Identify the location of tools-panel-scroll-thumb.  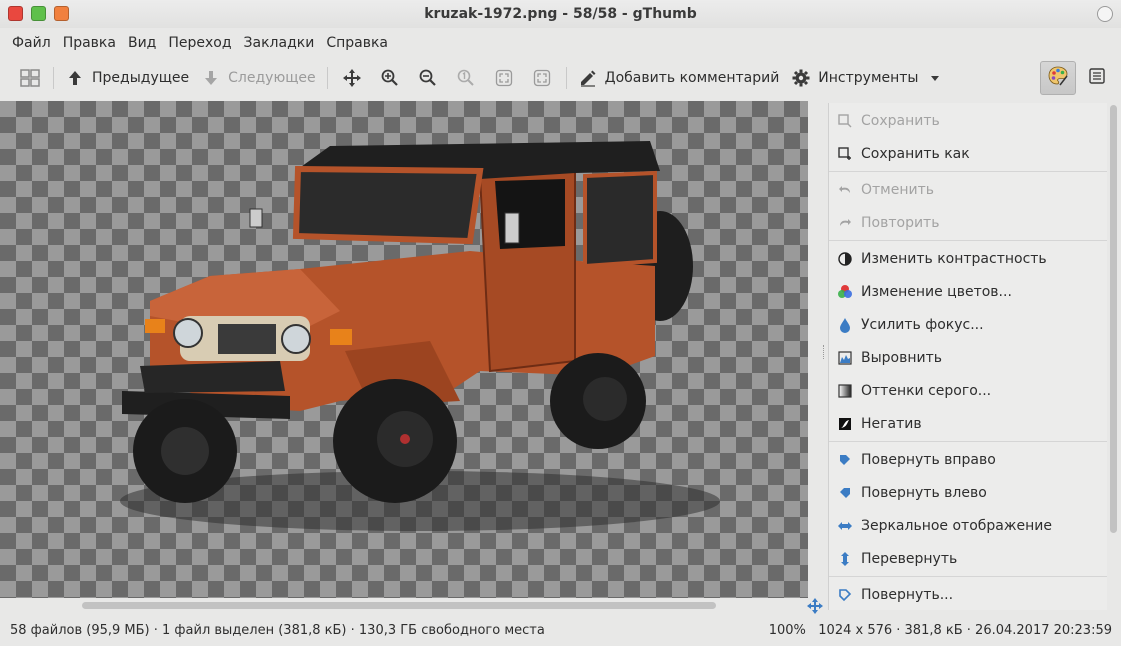
(1113, 319).